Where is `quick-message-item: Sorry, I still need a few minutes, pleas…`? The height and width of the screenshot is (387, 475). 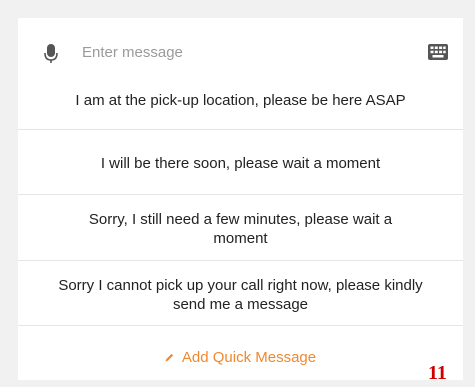
quick-message-item: Sorry, I still need a few minutes, pleas… is located at coordinates (240, 229).